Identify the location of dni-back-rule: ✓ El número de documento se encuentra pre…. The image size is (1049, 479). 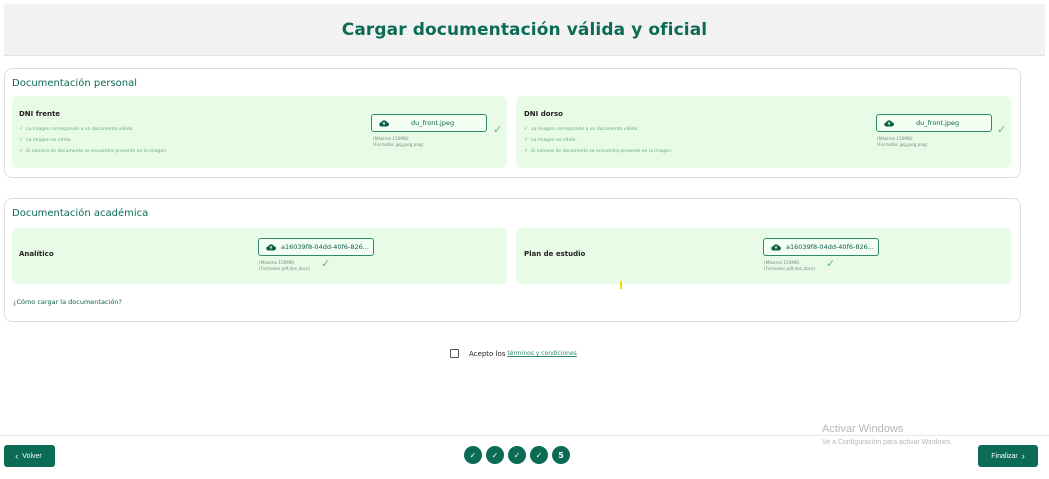
(598, 151).